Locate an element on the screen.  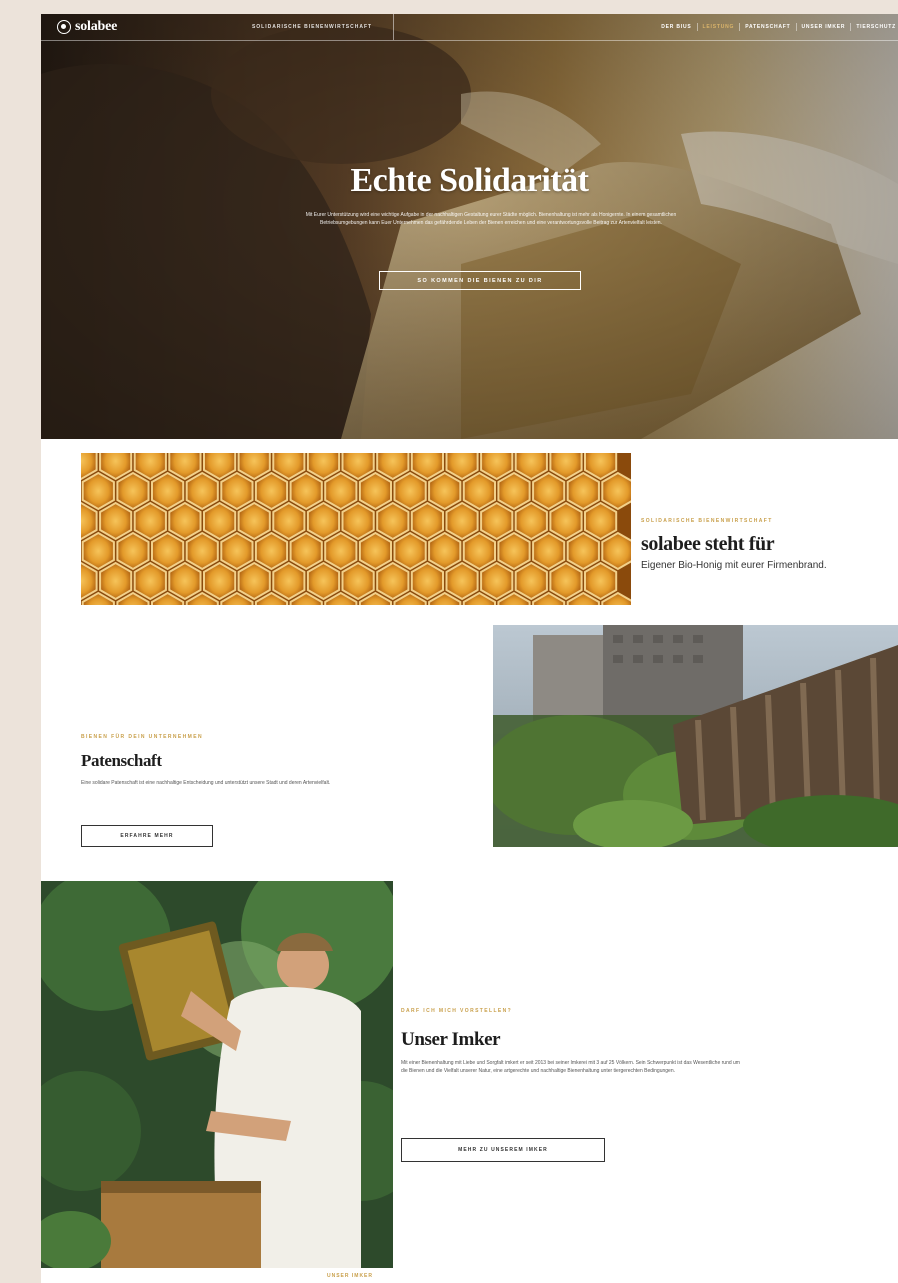
section3-title: Unser Imker is located at coordinates (451, 1039).